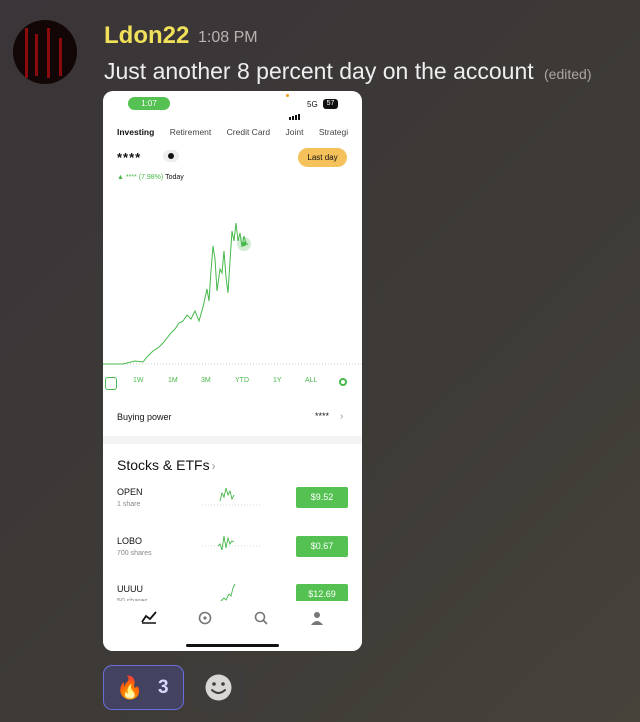 The height and width of the screenshot is (722, 640). I want to click on stock-shares: 1 share, so click(129, 504).